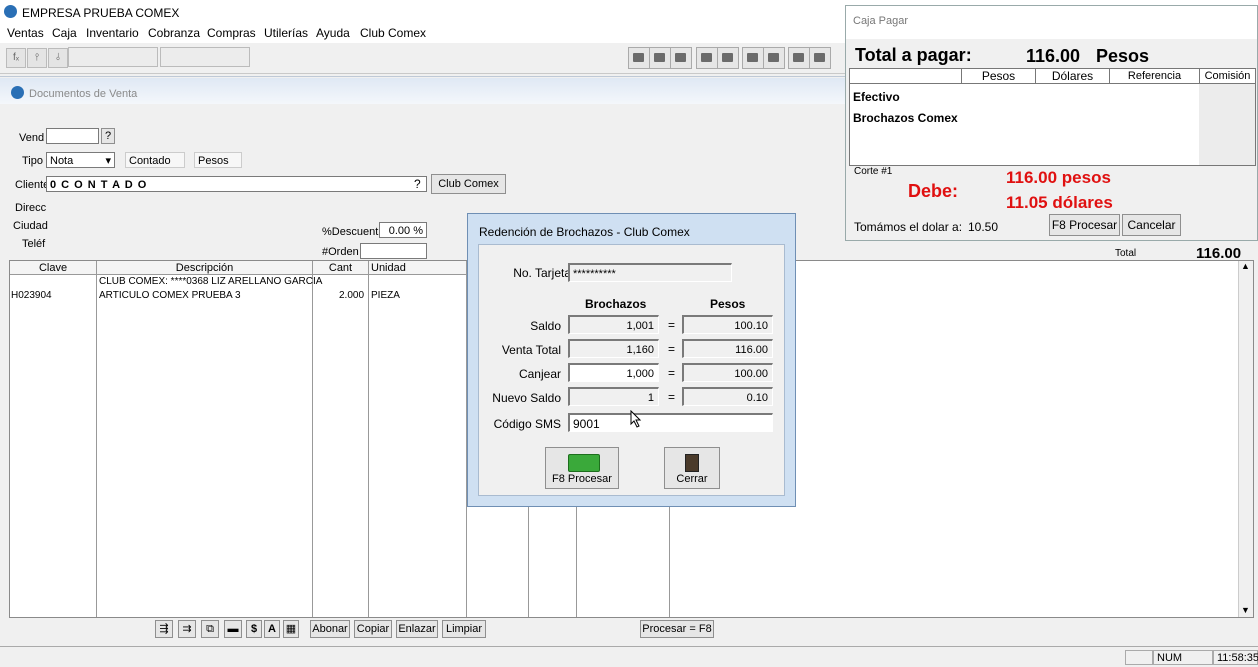 This screenshot has width=1258, height=667. I want to click on function-icon: fₓ, so click(16, 58).